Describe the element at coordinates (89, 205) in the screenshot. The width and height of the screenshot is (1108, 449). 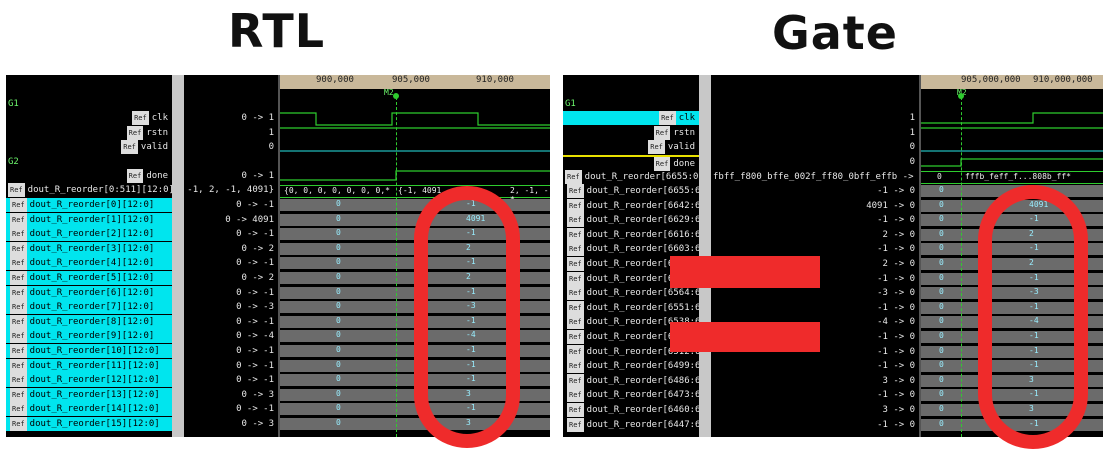
I see `bus-element-row: Ref dout_R_reorder[0][12:0]` at that location.